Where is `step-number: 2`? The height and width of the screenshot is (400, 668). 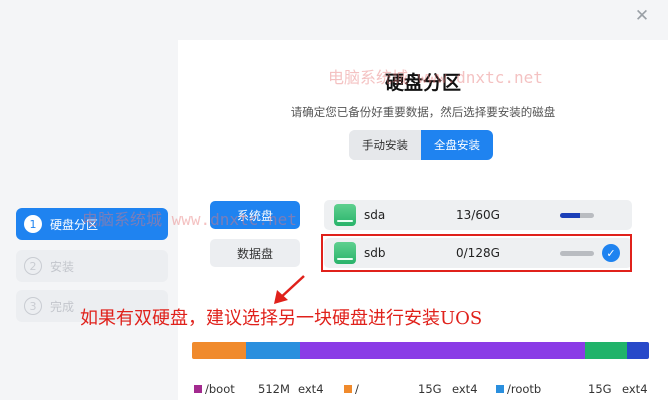
step-number: 2 is located at coordinates (33, 266).